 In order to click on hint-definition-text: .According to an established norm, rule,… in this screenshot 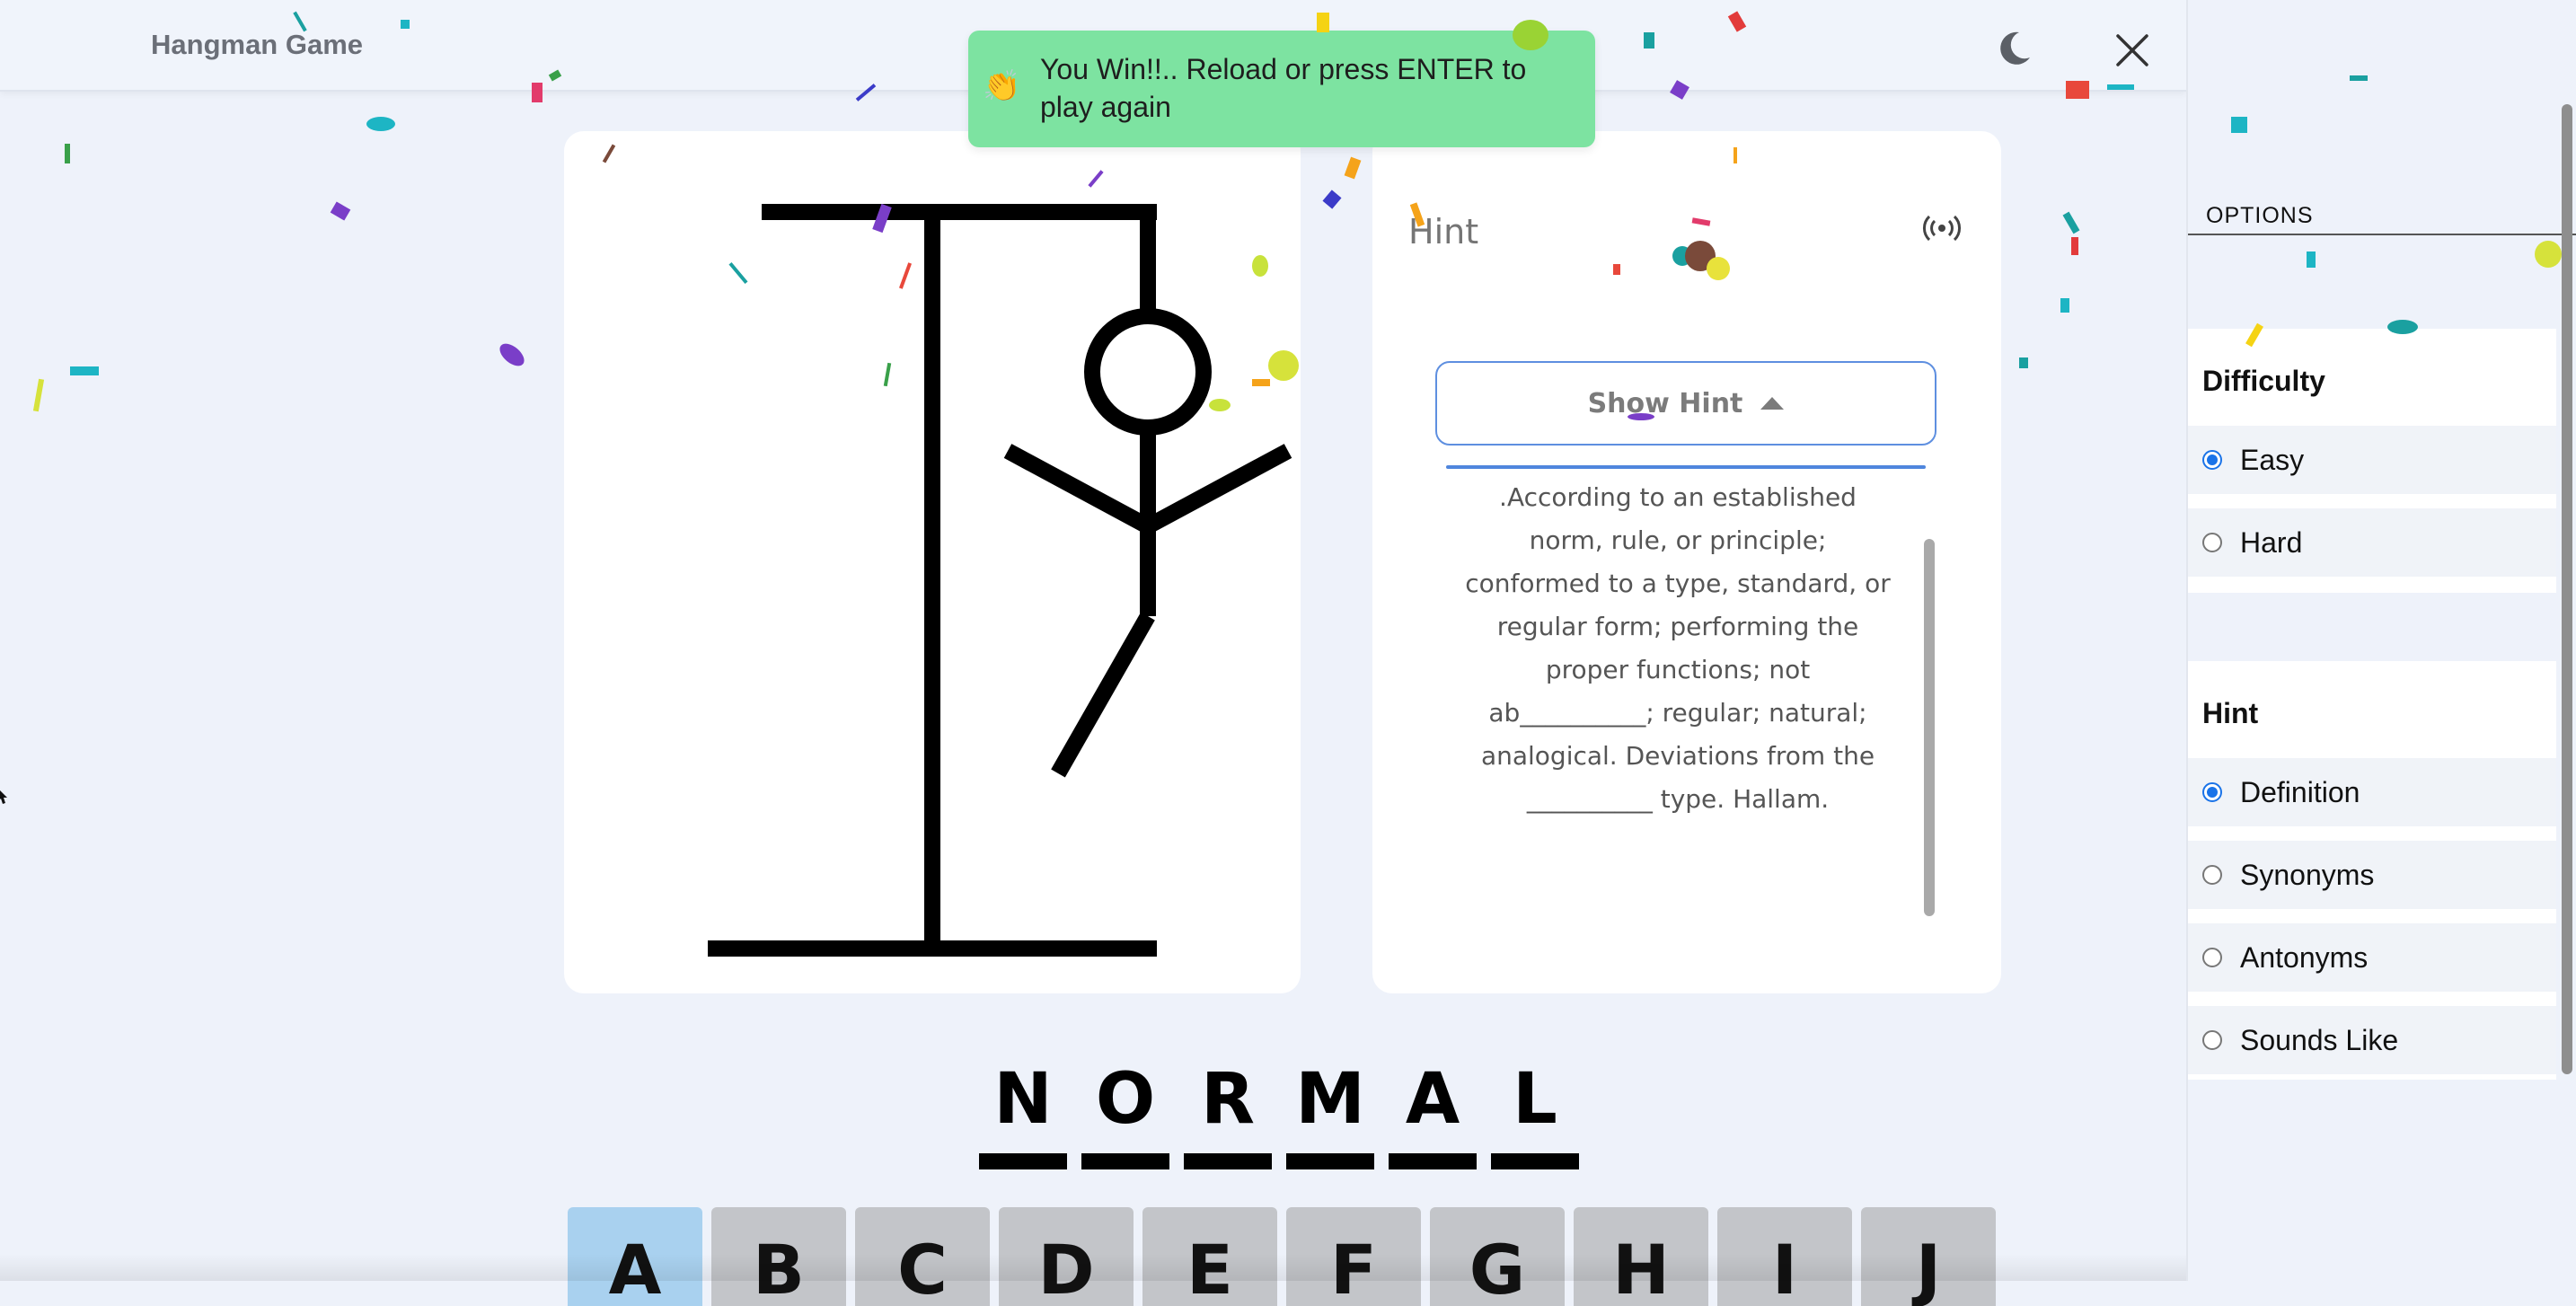, I will do `click(1678, 648)`.